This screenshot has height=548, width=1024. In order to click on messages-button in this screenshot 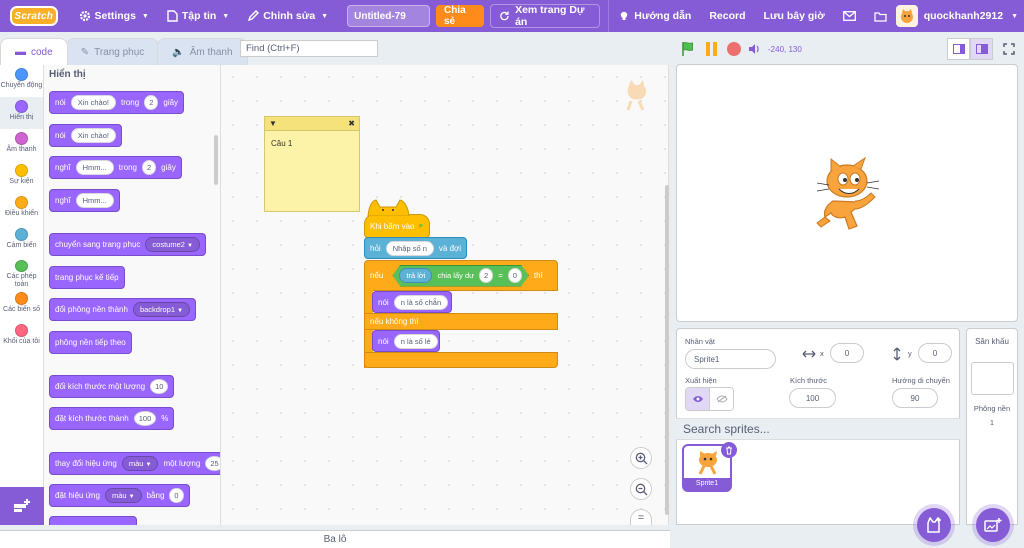, I will do `click(849, 16)`.